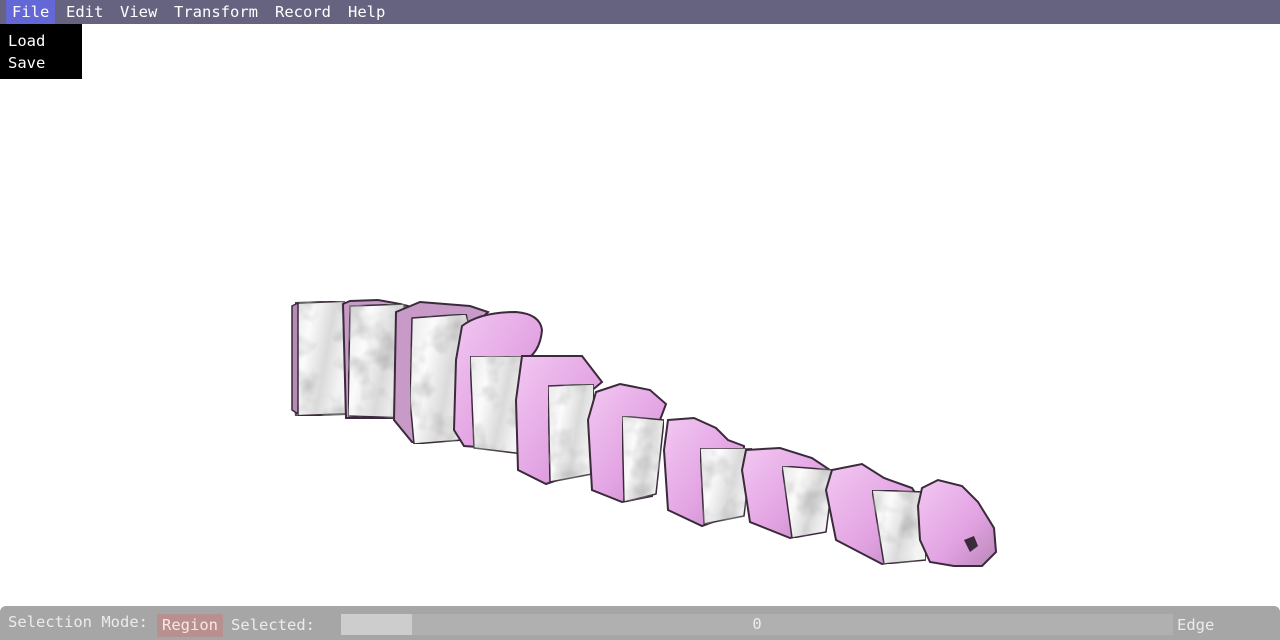 This screenshot has width=1280, height=640. Describe the element at coordinates (303, 12) in the screenshot. I see `menu-record: Record` at that location.